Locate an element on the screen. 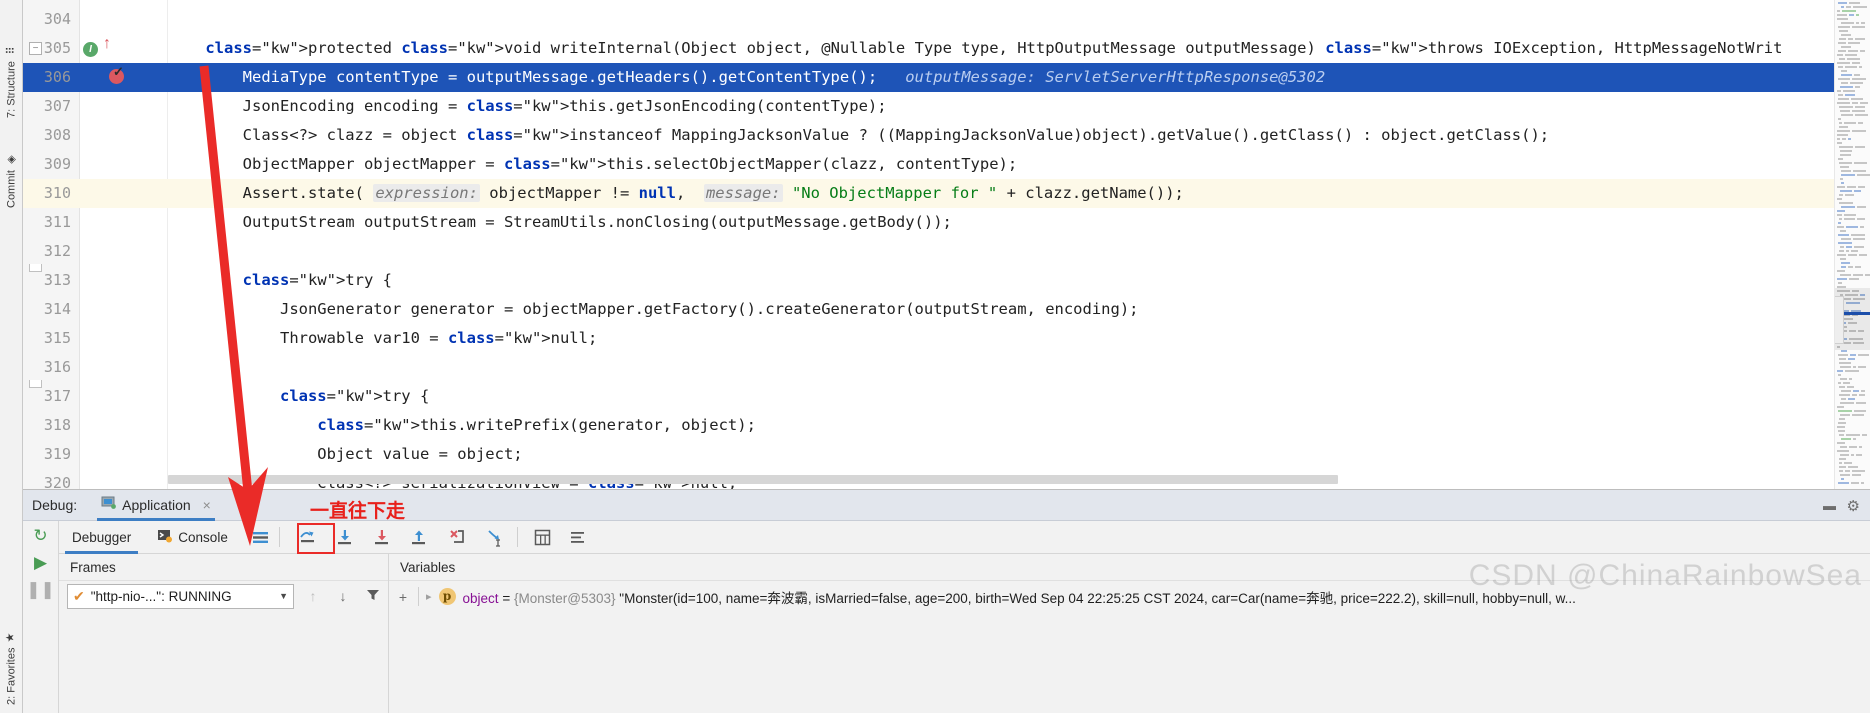 This screenshot has width=1870, height=713. resume-program-icon: ▶ is located at coordinates (40, 562).